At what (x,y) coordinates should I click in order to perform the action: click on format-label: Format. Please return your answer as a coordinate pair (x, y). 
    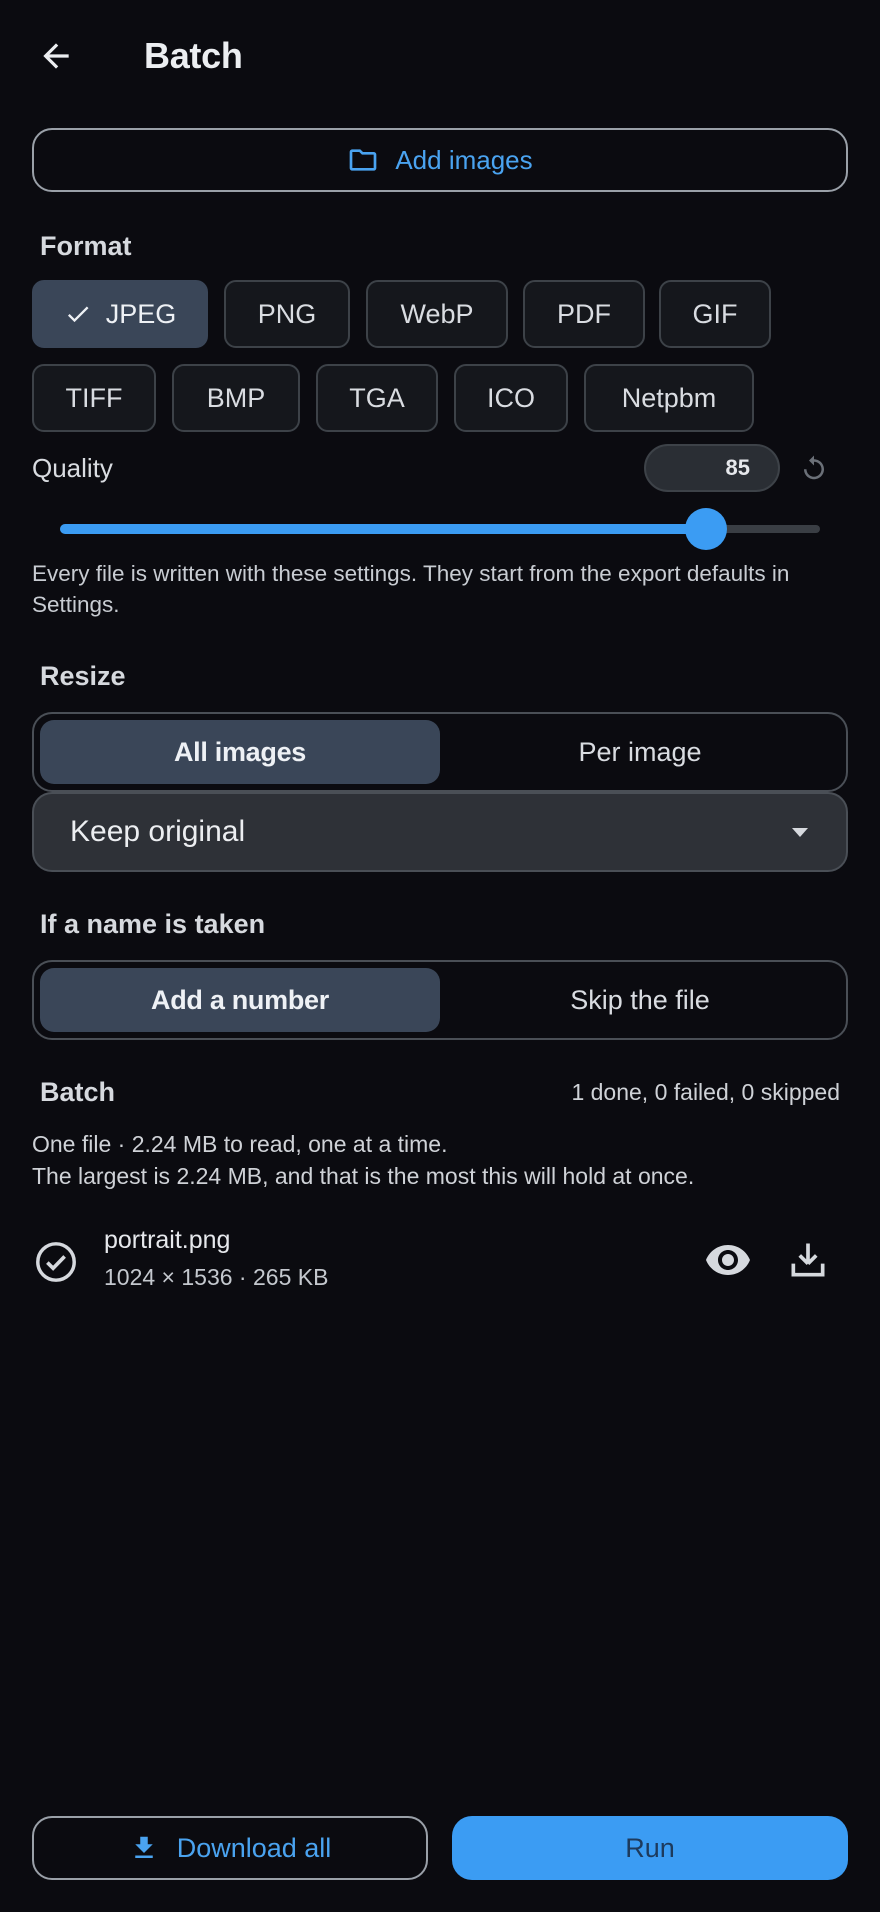
    Looking at the image, I should click on (86, 245).